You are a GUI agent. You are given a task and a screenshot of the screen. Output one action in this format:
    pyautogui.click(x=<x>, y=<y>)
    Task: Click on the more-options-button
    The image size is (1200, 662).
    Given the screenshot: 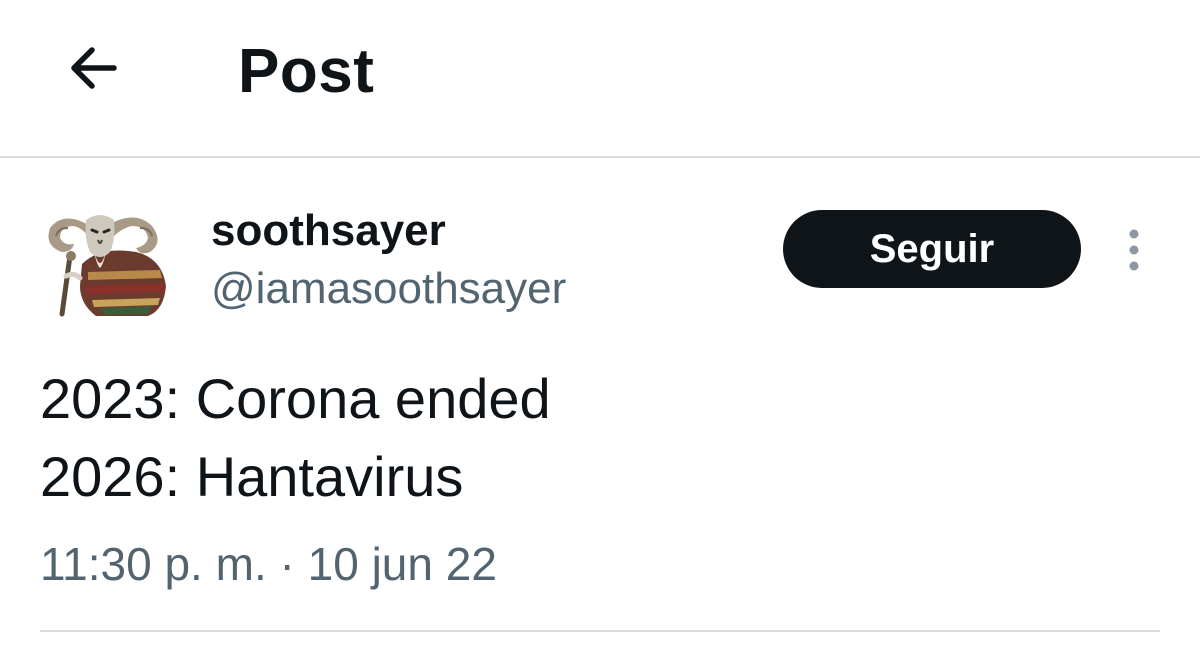 What is the action you would take?
    pyautogui.click(x=1134, y=250)
    